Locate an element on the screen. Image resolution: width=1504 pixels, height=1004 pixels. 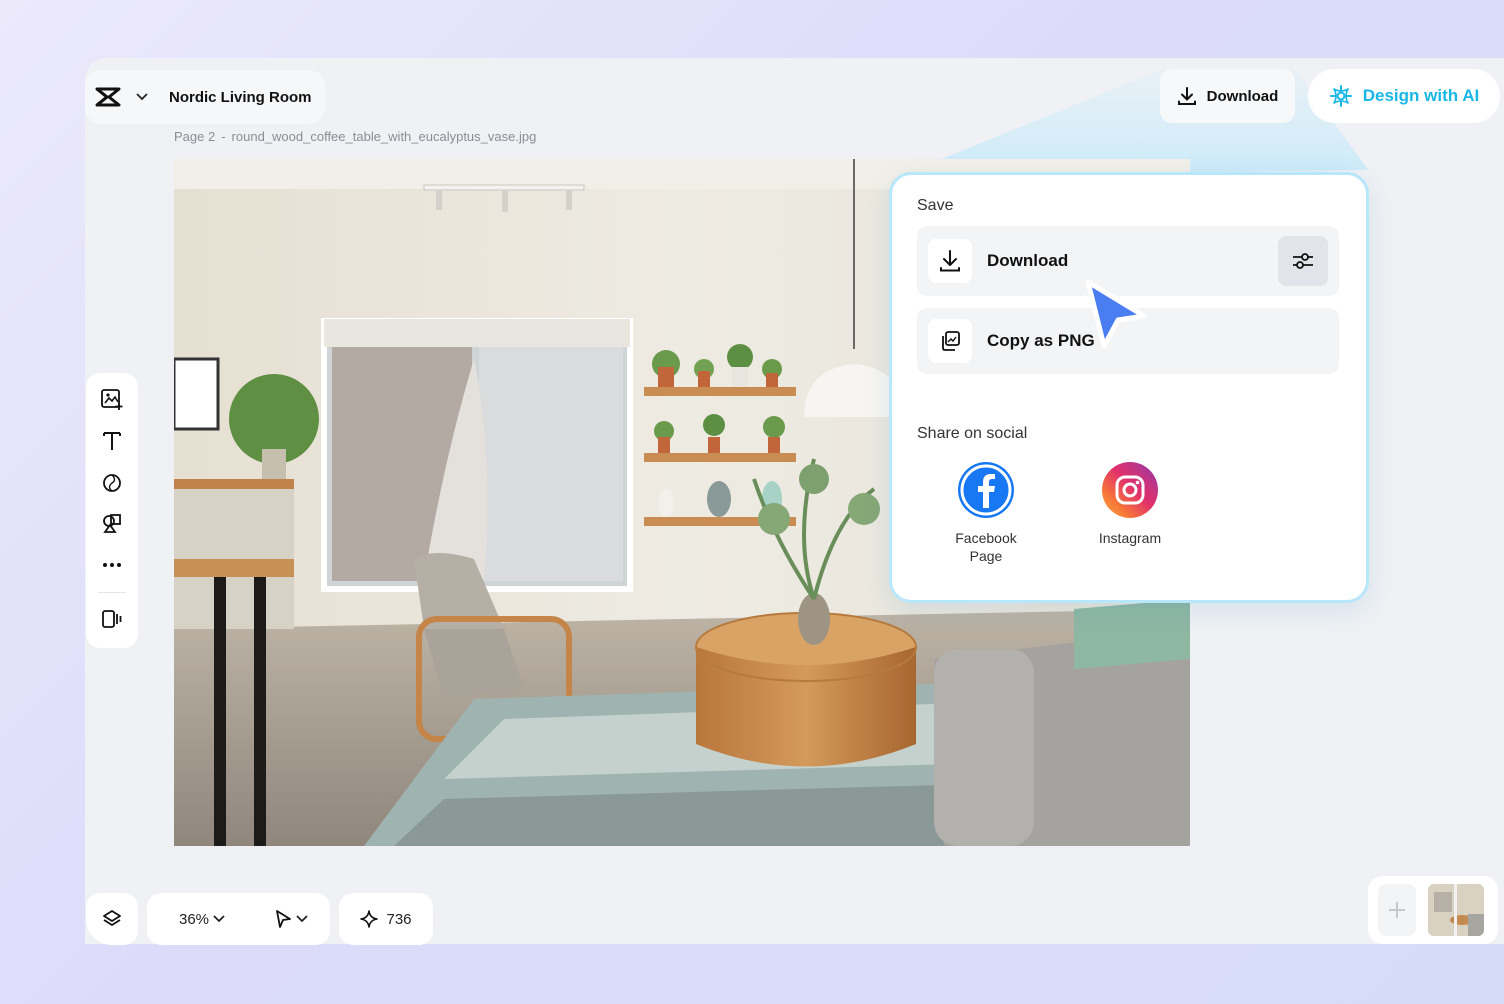
save-heading: Save is located at coordinates (935, 205).